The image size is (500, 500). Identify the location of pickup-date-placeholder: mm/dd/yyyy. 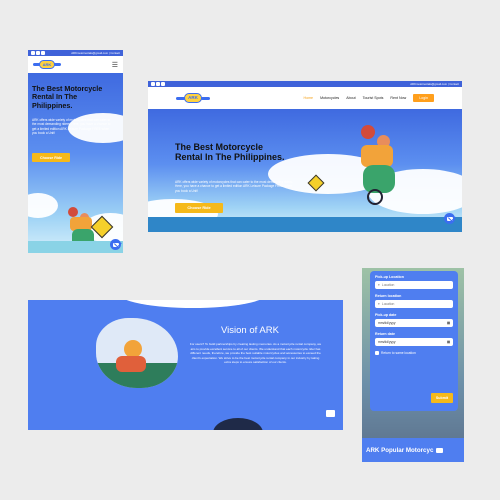
(387, 323).